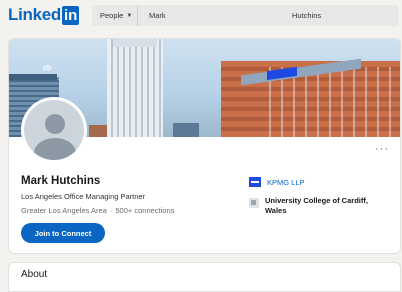 The width and height of the screenshot is (402, 292). What do you see at coordinates (255, 182) in the screenshot?
I see `company-logo-icon` at bounding box center [255, 182].